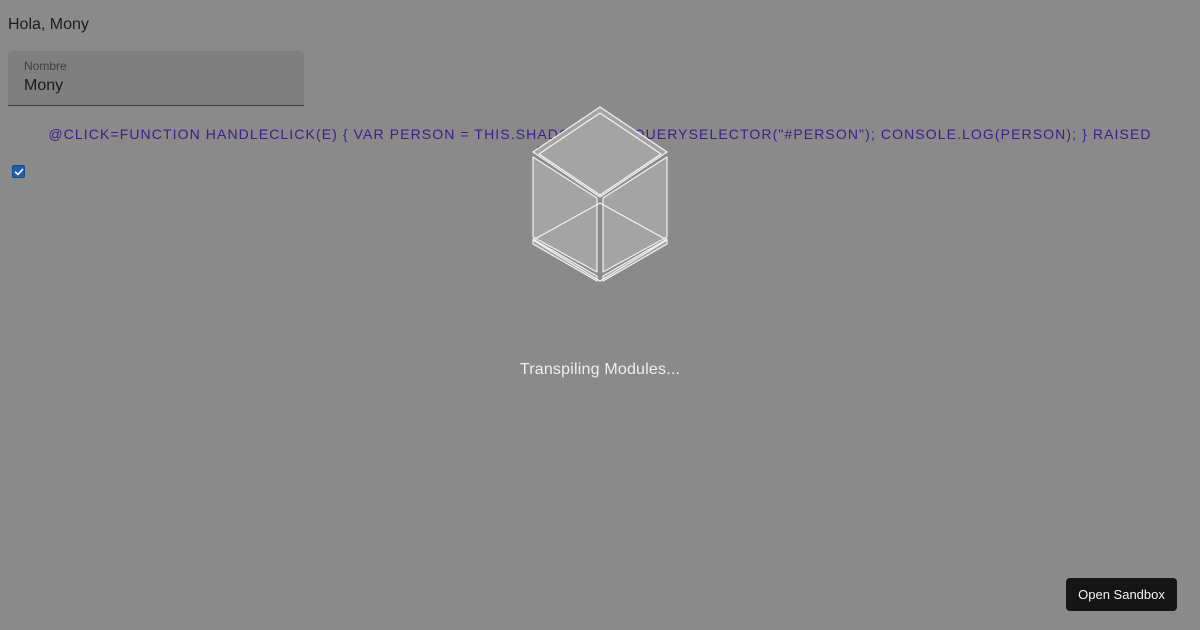  I want to click on checkmark-icon, so click(18, 171).